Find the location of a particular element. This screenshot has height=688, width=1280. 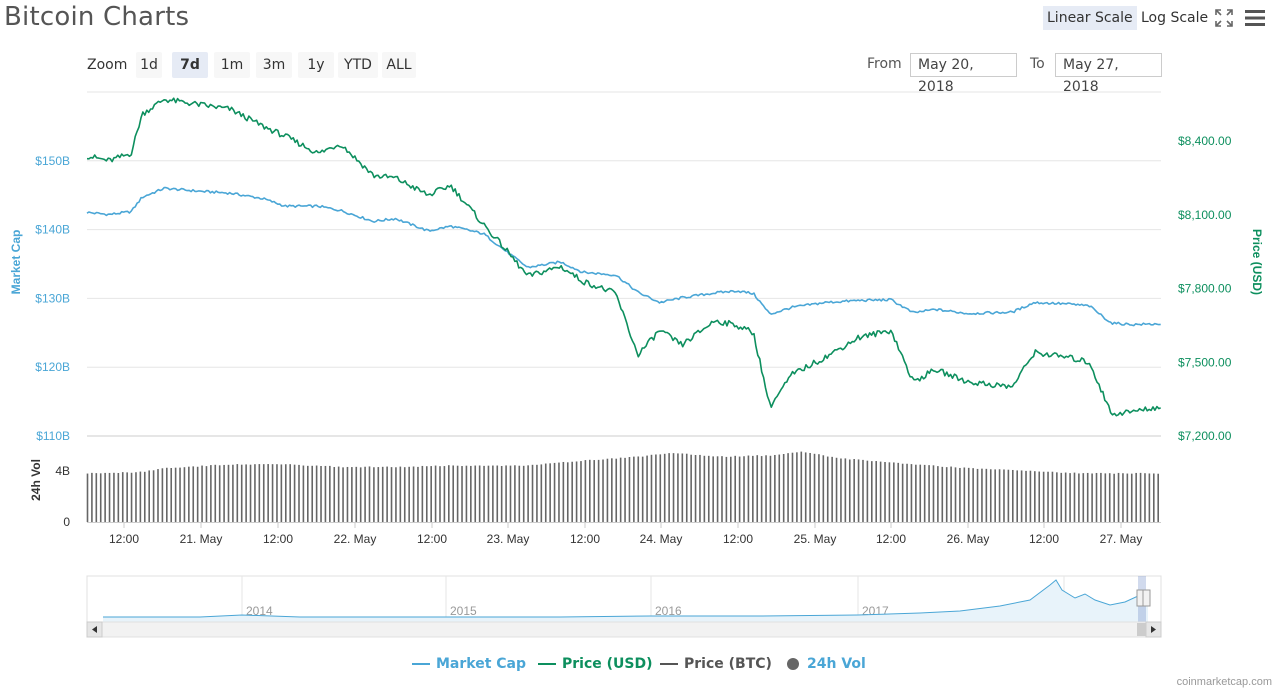

volume-axis-label: 24h Vol is located at coordinates (36, 480).